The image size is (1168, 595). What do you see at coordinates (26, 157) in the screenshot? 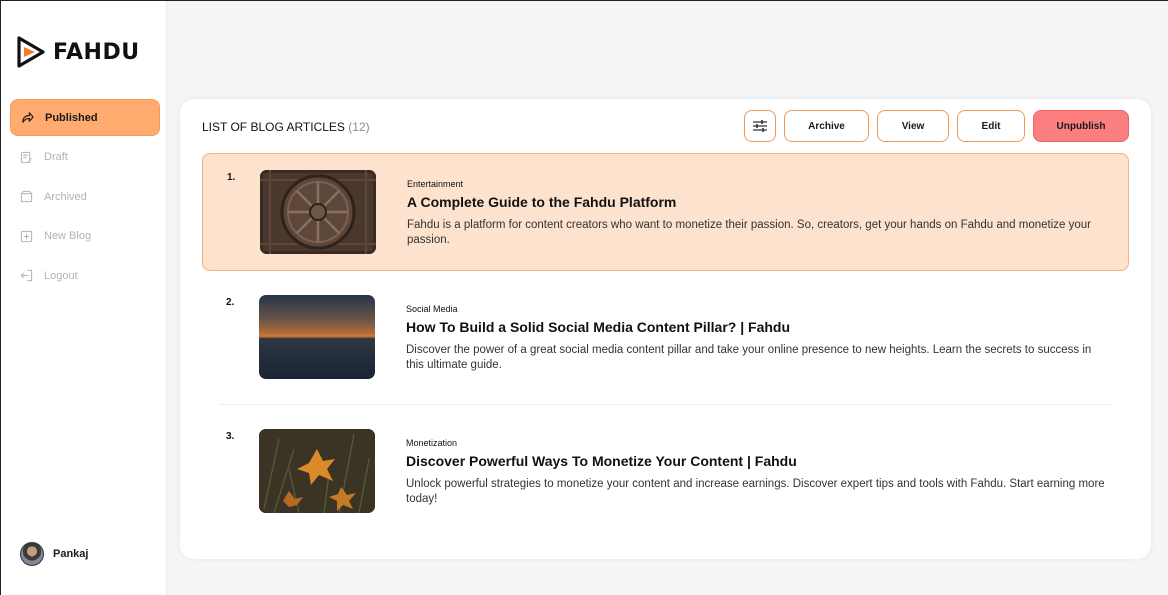
I see `draft-edit-icon` at bounding box center [26, 157].